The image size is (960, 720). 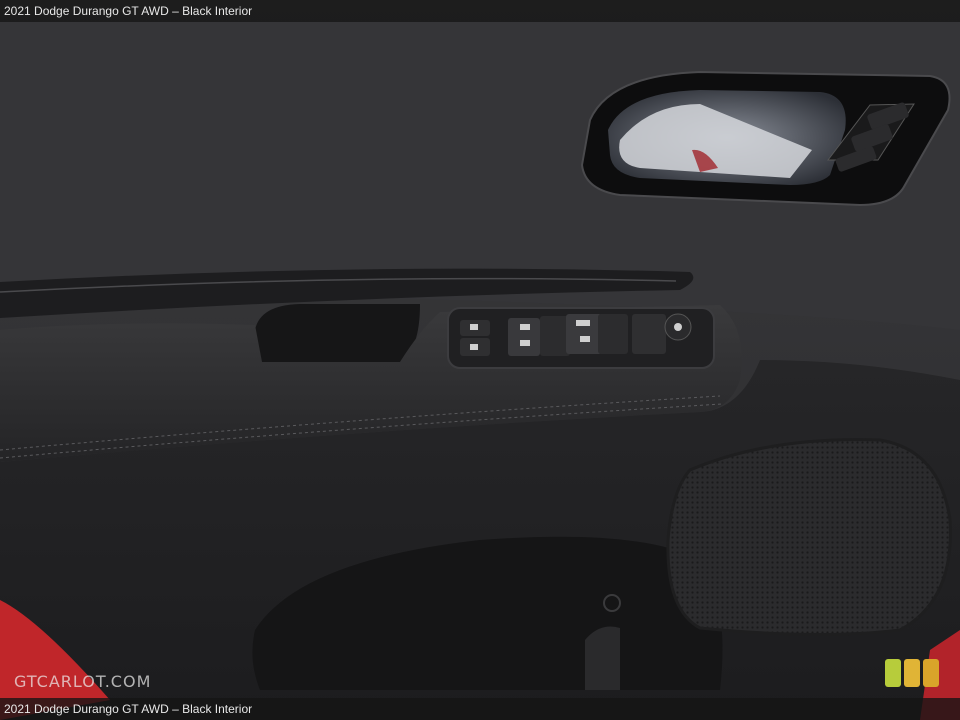 What do you see at coordinates (337, 333) in the screenshot?
I see `grab-pocket` at bounding box center [337, 333].